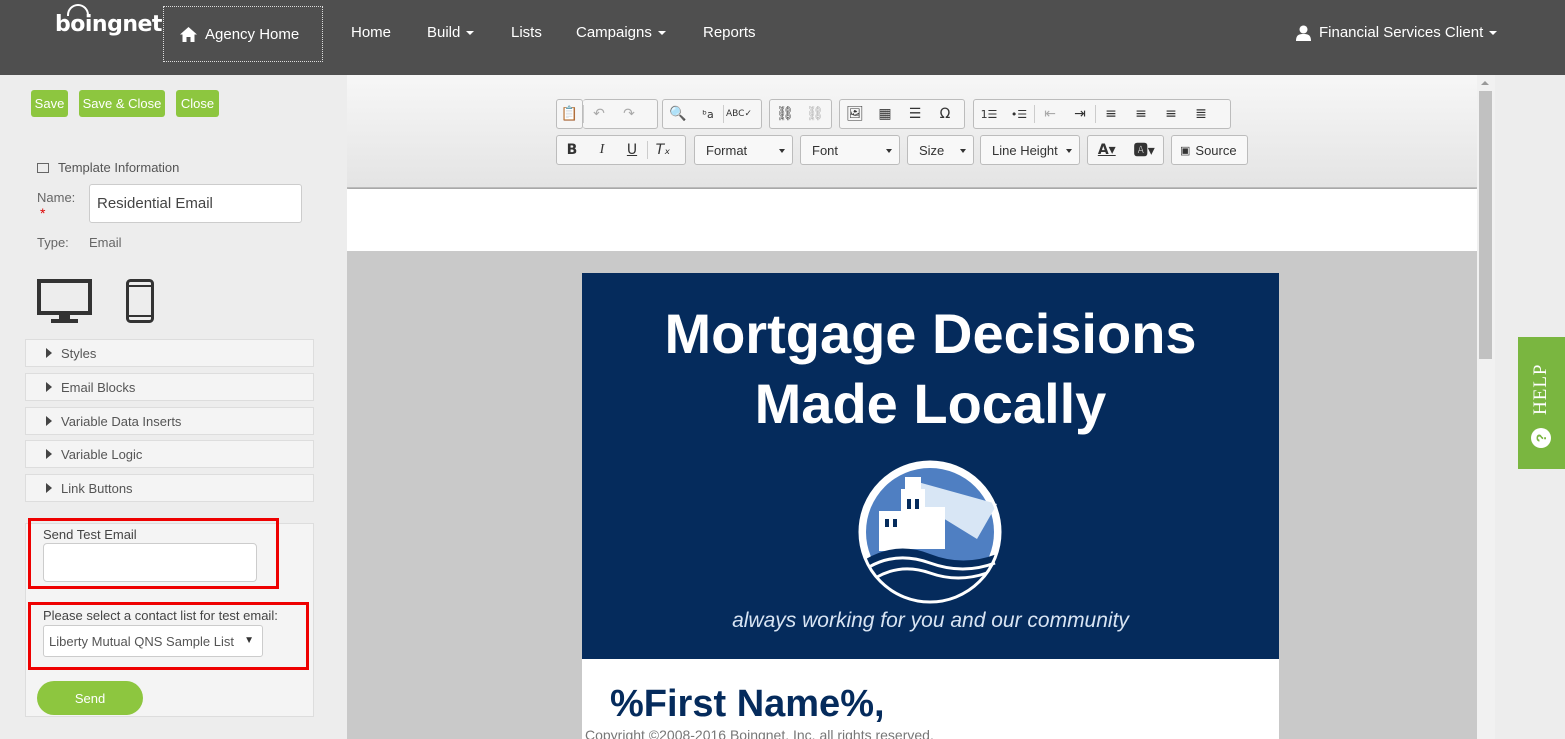 The width and height of the screenshot is (1565, 739). Describe the element at coordinates (169, 353) in the screenshot. I see `accordion-styles: Styles` at that location.